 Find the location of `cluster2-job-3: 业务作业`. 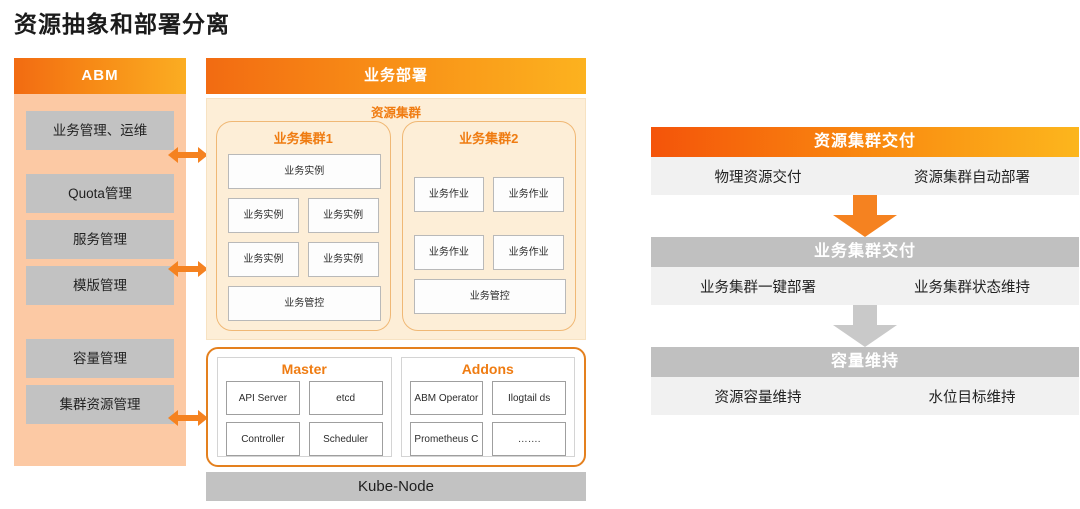

cluster2-job-3: 业务作业 is located at coordinates (449, 252).